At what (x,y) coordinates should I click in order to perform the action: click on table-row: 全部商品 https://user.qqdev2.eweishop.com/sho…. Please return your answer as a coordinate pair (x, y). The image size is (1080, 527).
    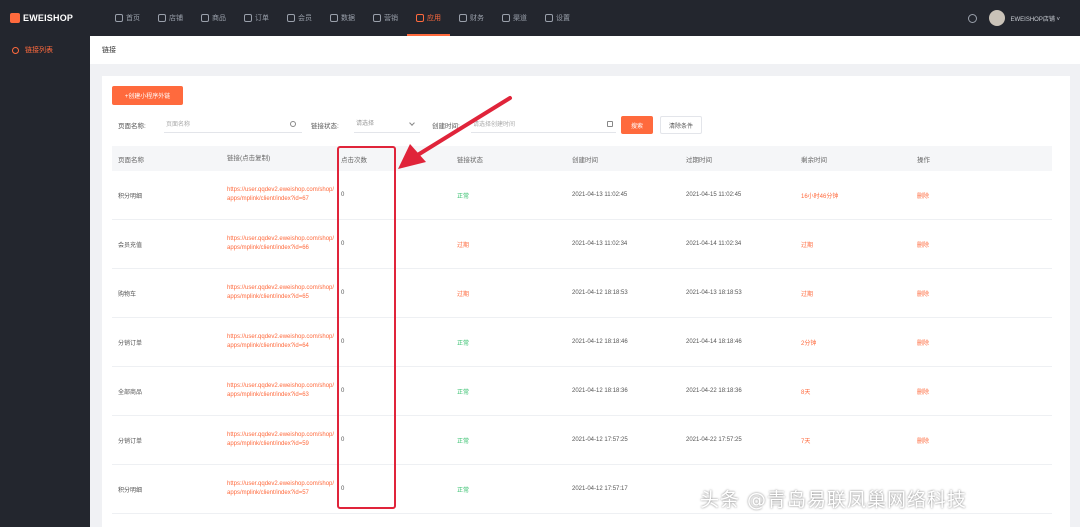
    Looking at the image, I should click on (582, 391).